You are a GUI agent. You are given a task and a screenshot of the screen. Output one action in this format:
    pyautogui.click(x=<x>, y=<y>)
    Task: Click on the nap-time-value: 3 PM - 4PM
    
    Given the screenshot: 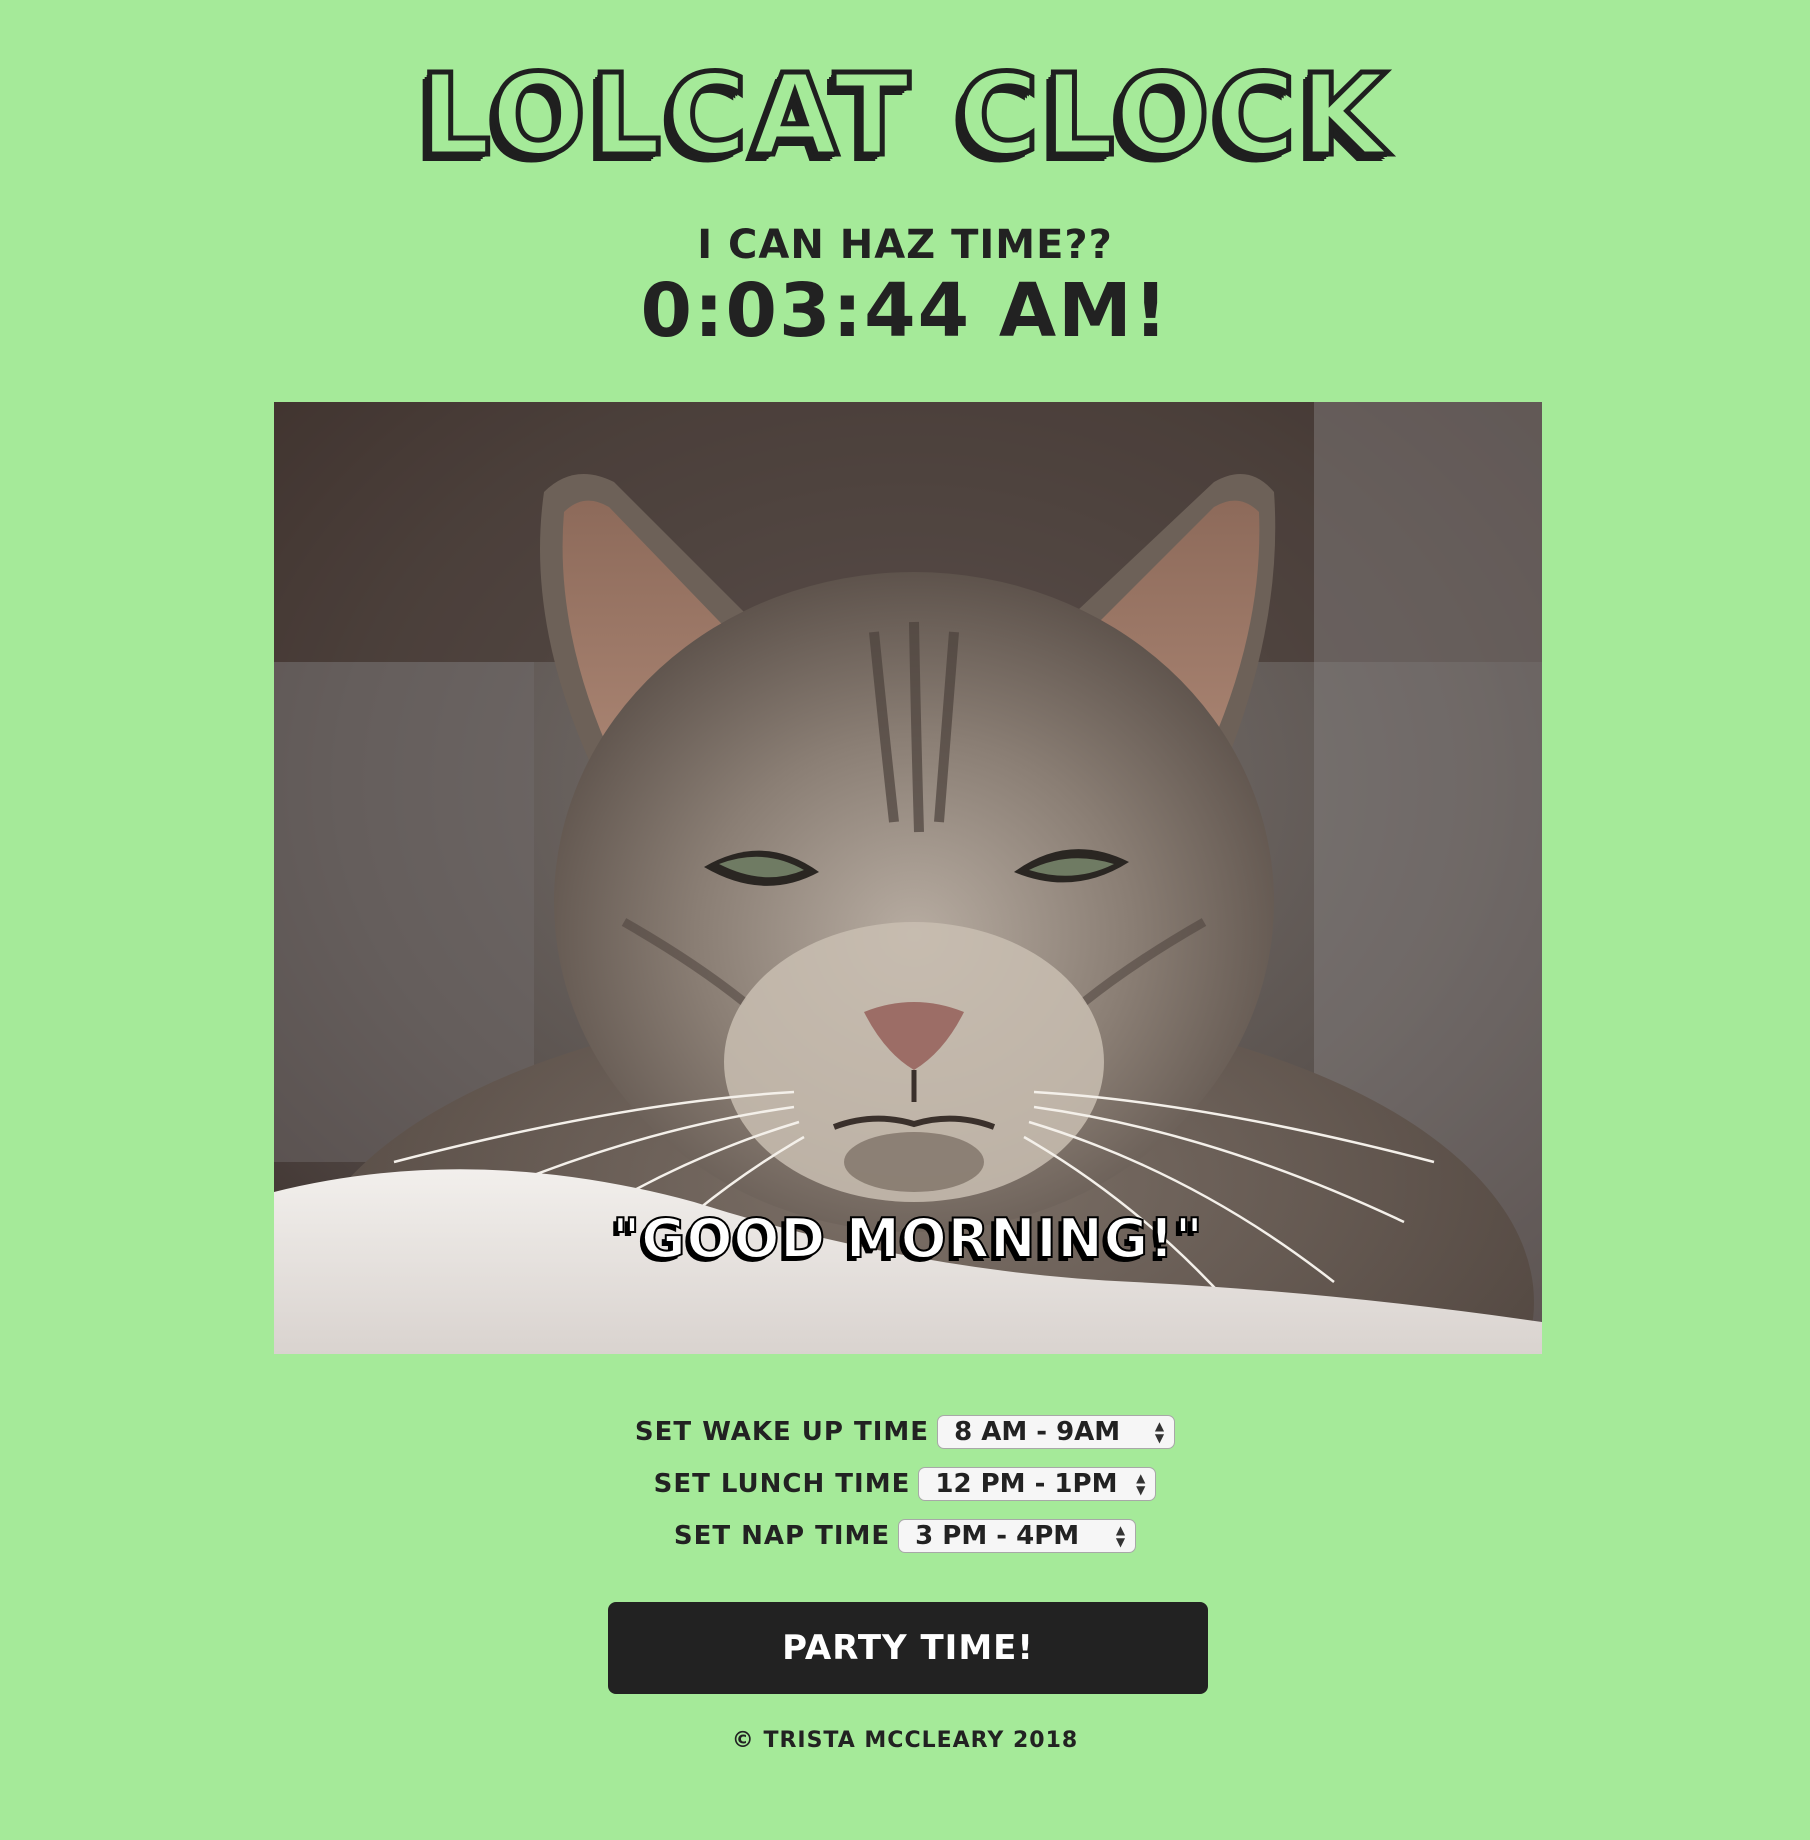 What is the action you would take?
    pyautogui.click(x=997, y=1536)
    